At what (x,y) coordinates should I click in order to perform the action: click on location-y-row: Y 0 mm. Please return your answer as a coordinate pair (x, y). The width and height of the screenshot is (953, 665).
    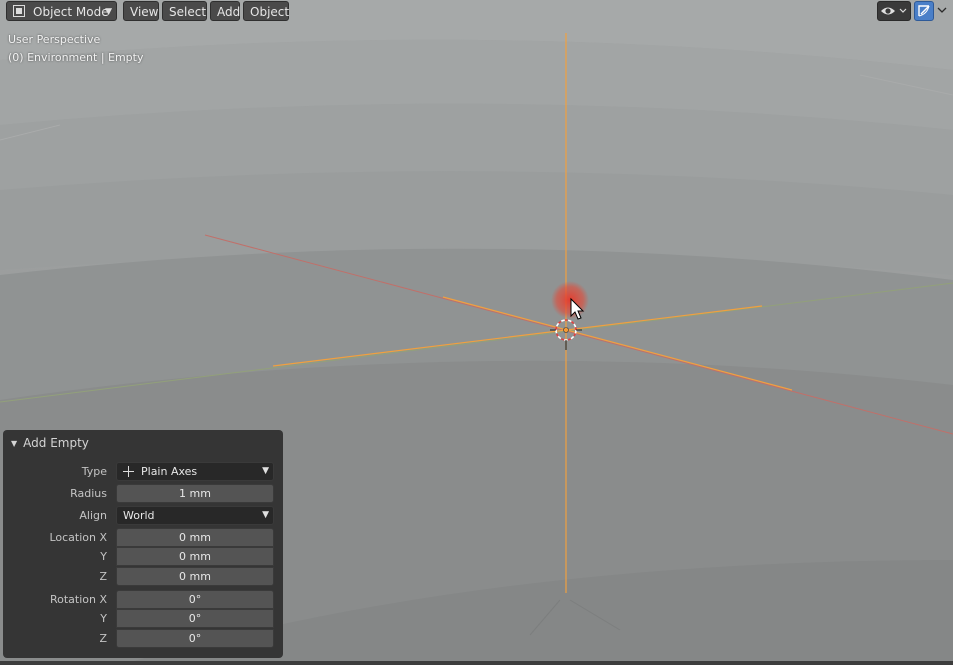
    Looking at the image, I should click on (143, 556).